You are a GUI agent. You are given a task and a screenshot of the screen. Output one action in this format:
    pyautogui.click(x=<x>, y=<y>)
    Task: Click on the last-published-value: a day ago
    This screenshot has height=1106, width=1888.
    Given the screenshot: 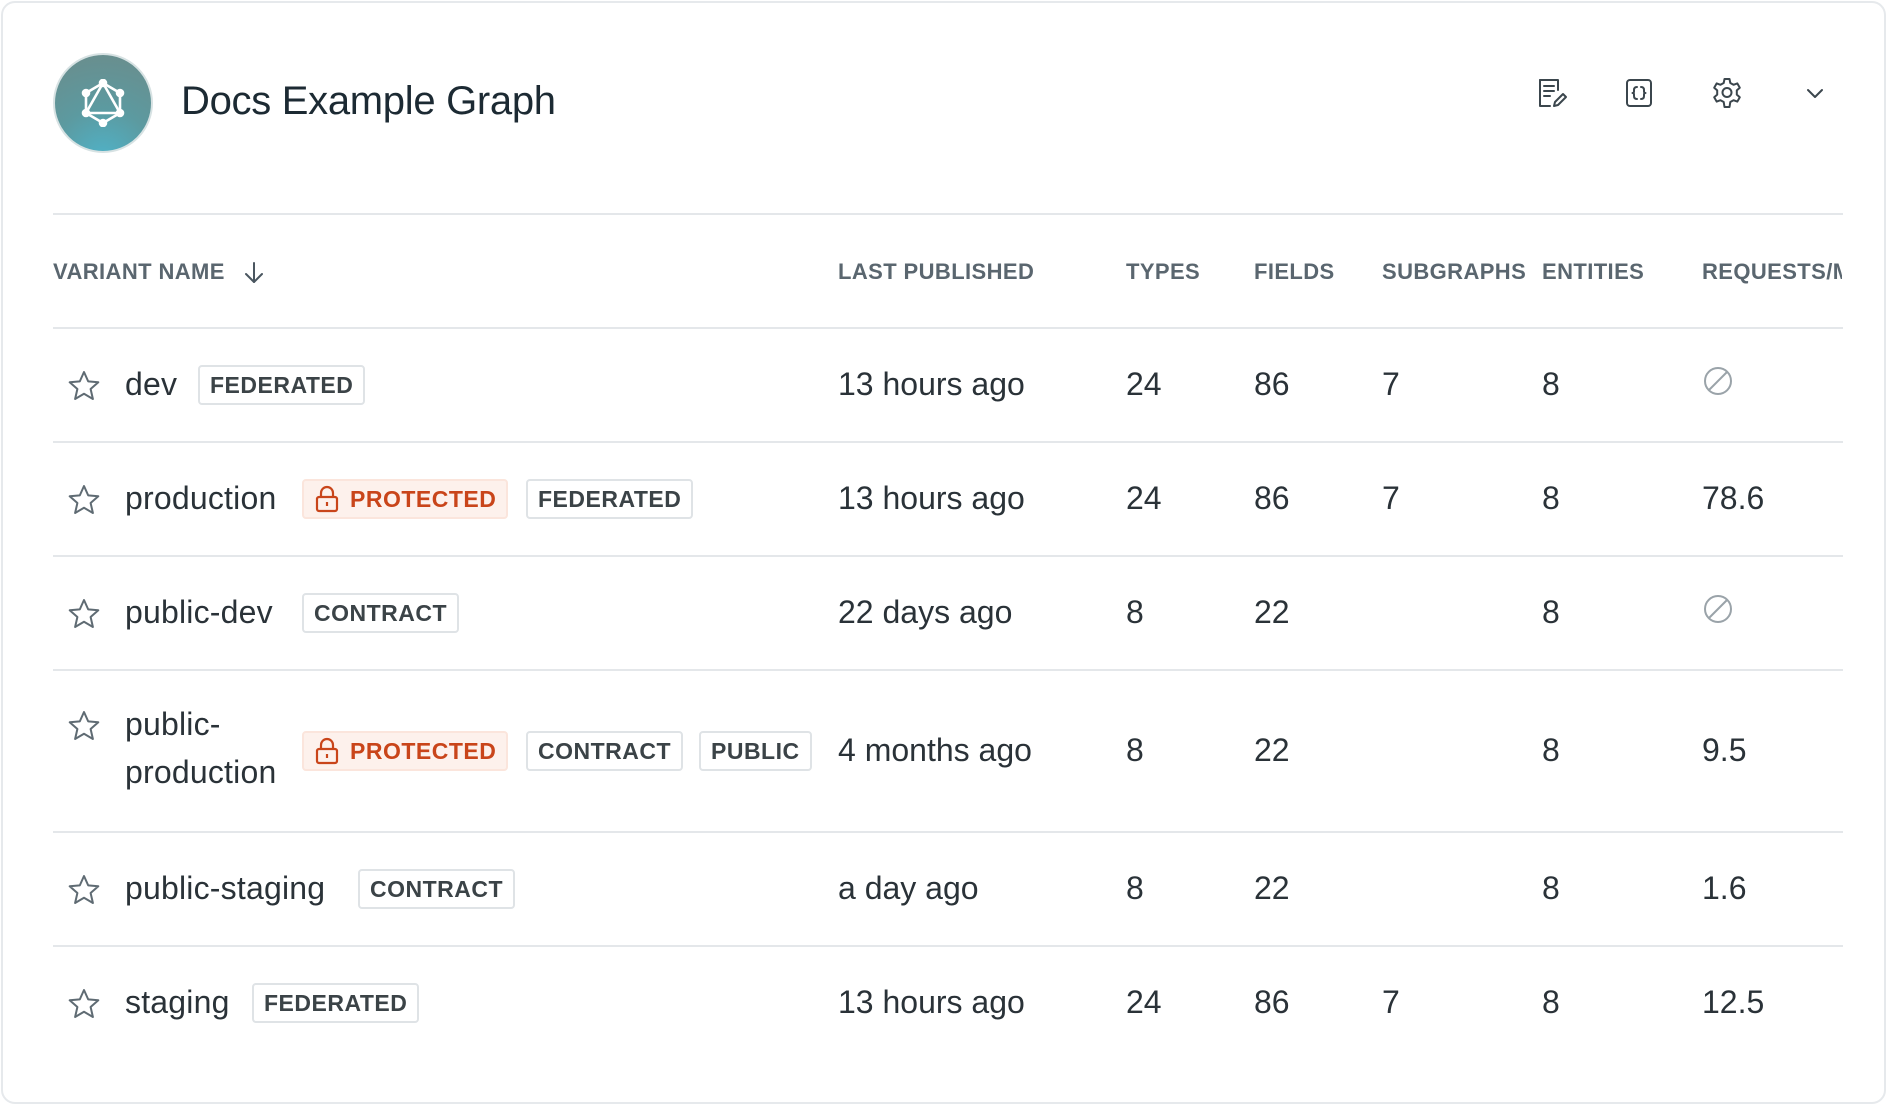 What is the action you would take?
    pyautogui.click(x=908, y=888)
    